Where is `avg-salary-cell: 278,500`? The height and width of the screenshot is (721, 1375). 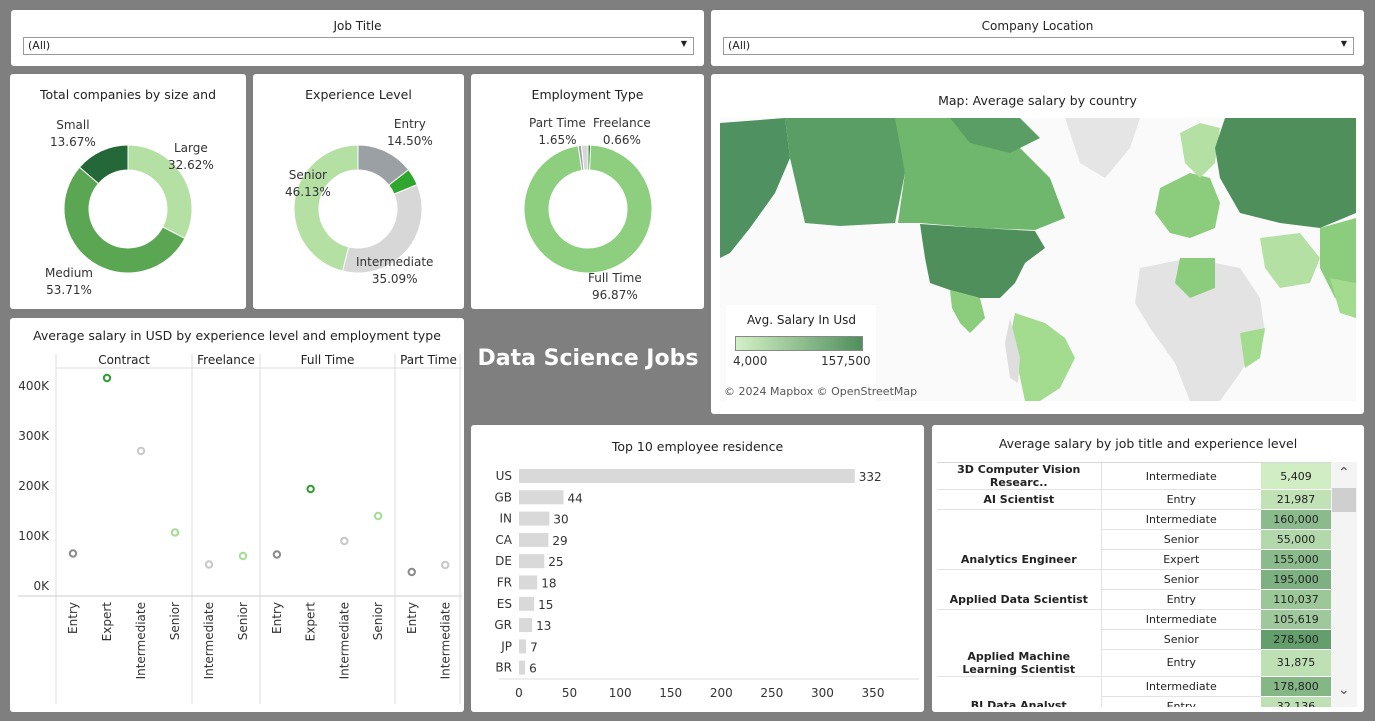 avg-salary-cell: 278,500 is located at coordinates (1296, 639).